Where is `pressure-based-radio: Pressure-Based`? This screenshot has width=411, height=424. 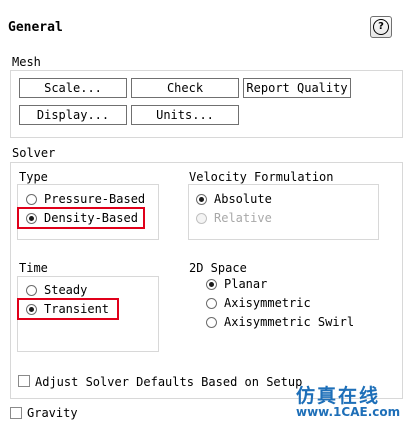 pressure-based-radio: Pressure-Based is located at coordinates (85, 199).